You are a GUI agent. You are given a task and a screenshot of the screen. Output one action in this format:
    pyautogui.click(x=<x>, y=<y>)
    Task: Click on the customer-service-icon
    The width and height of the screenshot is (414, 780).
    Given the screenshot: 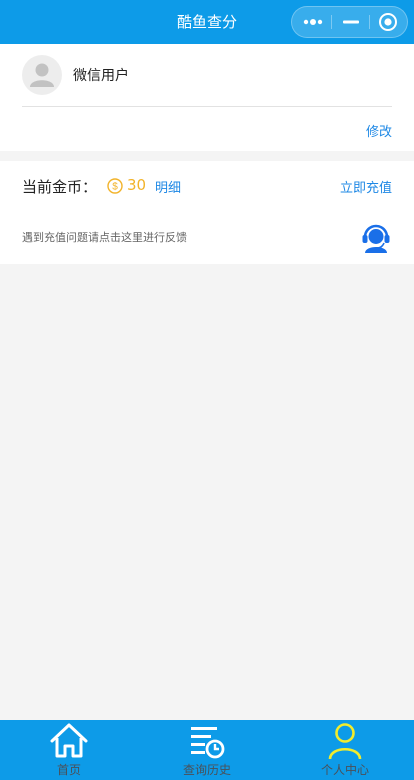 What is the action you would take?
    pyautogui.click(x=376, y=237)
    